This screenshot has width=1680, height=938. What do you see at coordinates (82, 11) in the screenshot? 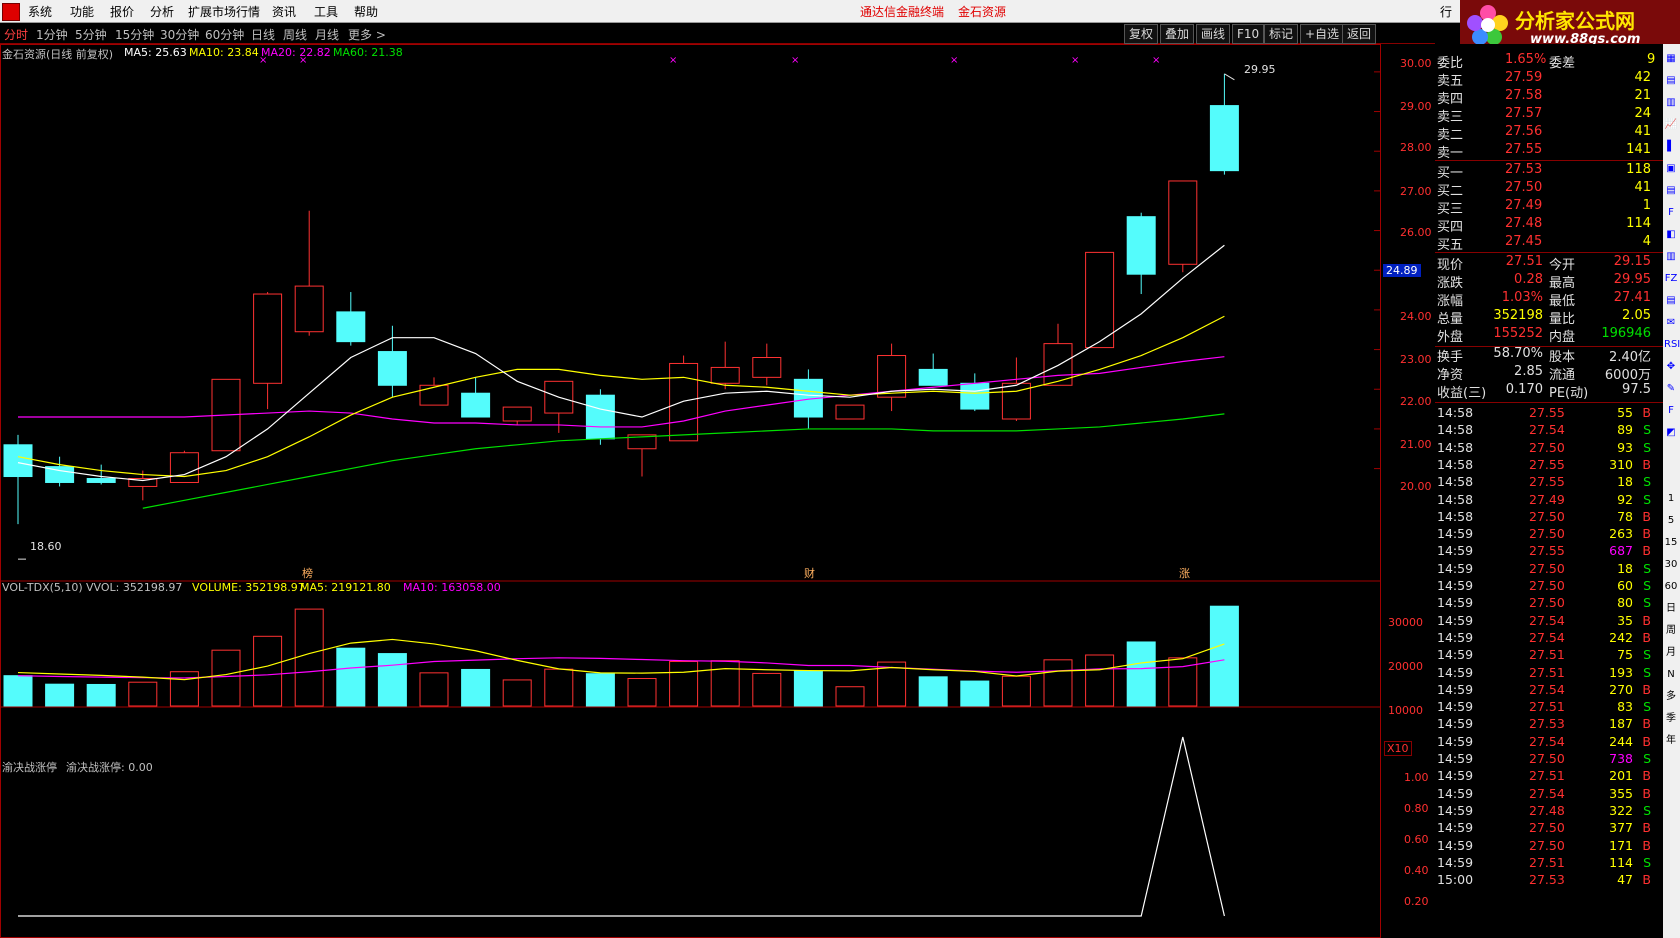
I see `menu-function: 功能` at bounding box center [82, 11].